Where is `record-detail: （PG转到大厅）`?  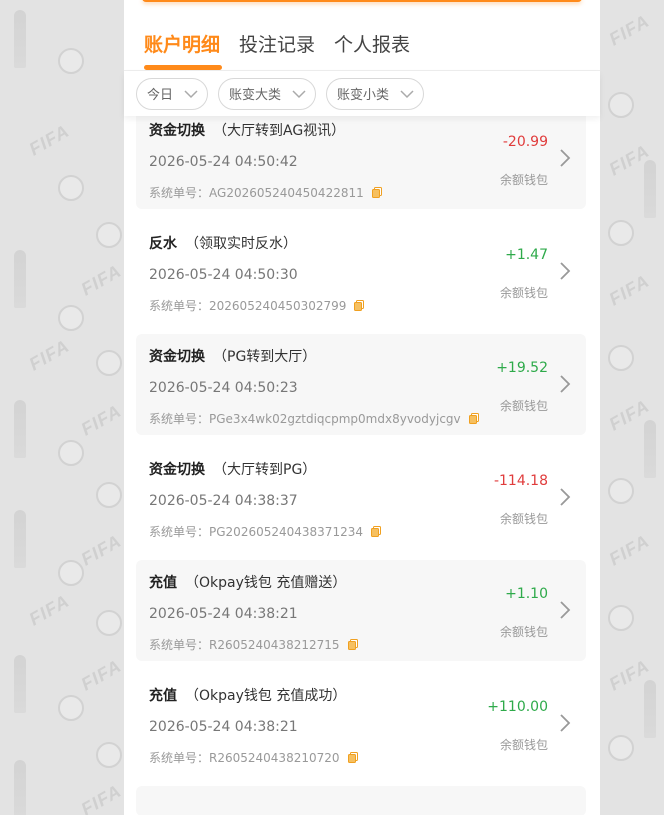 record-detail: （PG转到大厅） is located at coordinates (265, 357).